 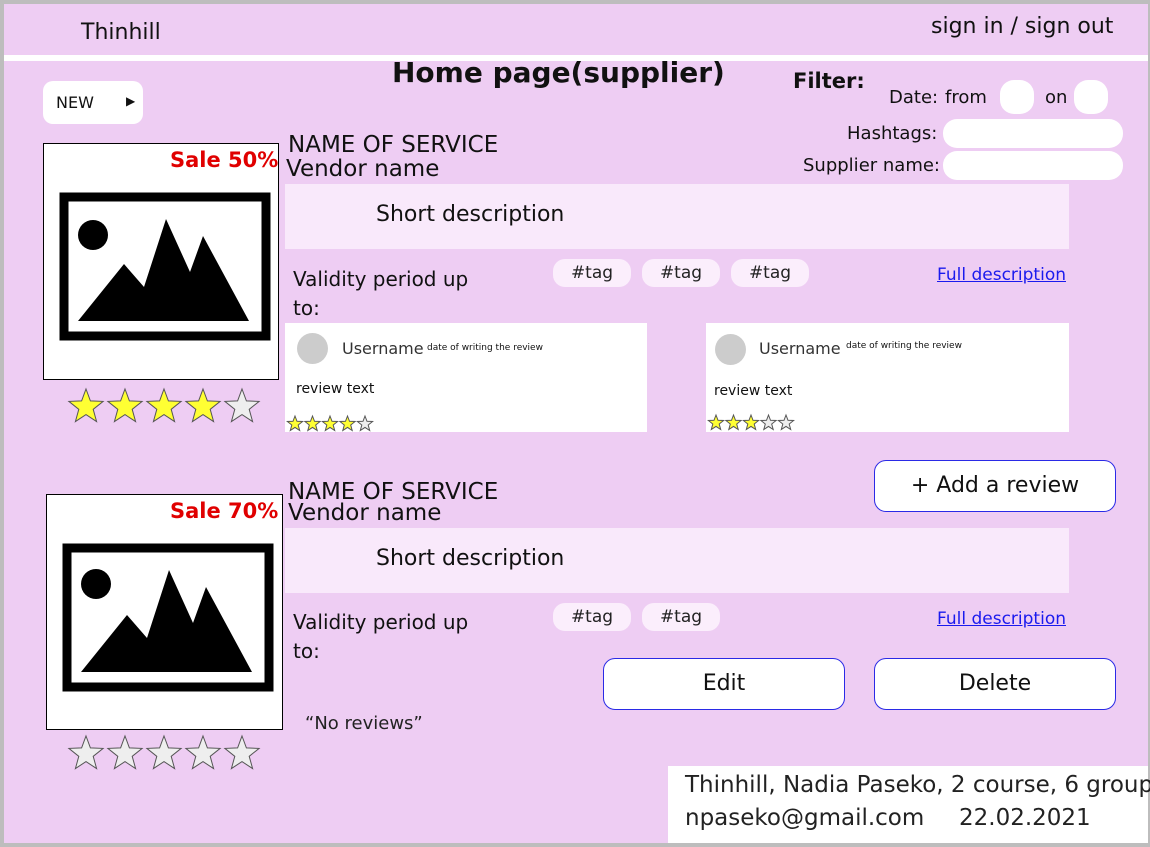 I want to click on add-review-button: + Add a review, so click(x=995, y=486).